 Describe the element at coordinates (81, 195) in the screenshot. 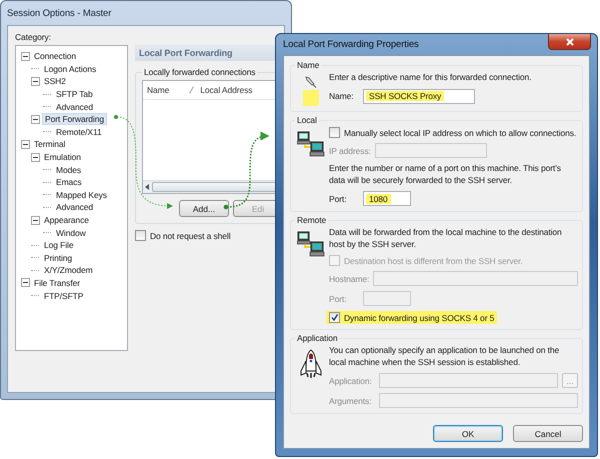

I see `tree-item: Mapped Keys` at that location.